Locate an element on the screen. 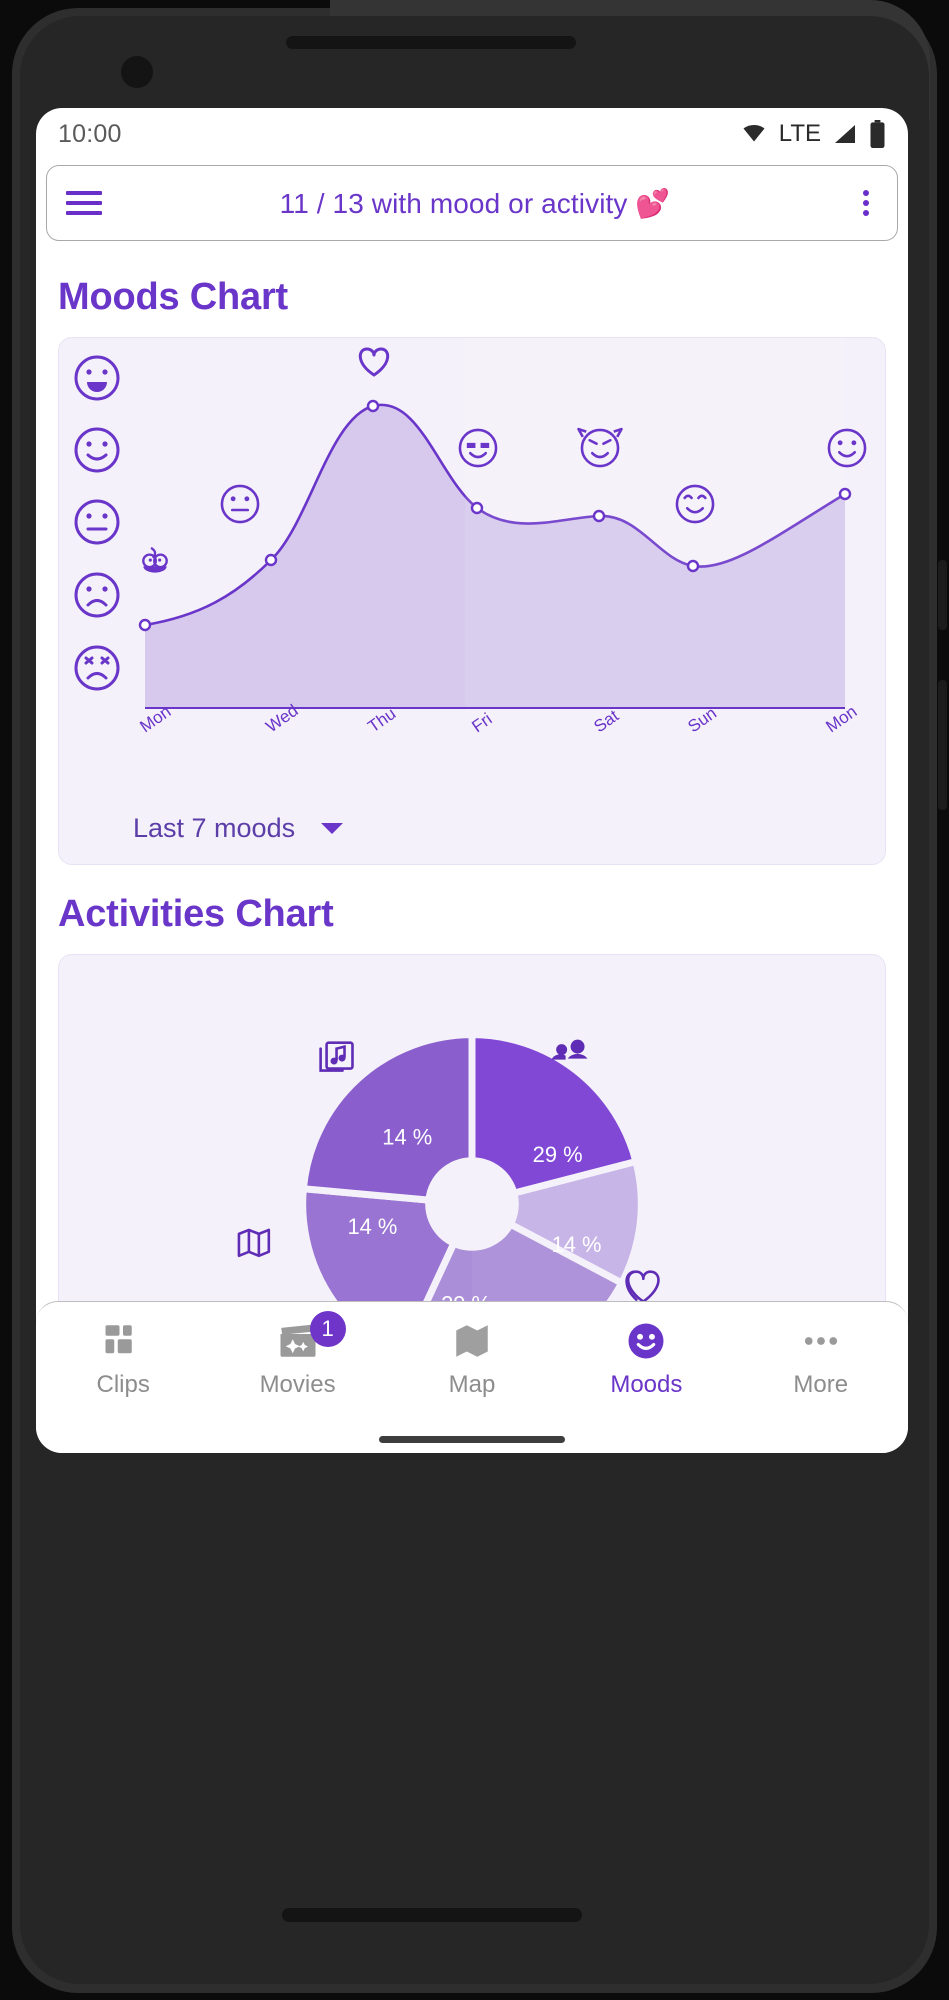 The image size is (949, 2000). nav-label-more: More is located at coordinates (821, 1384).